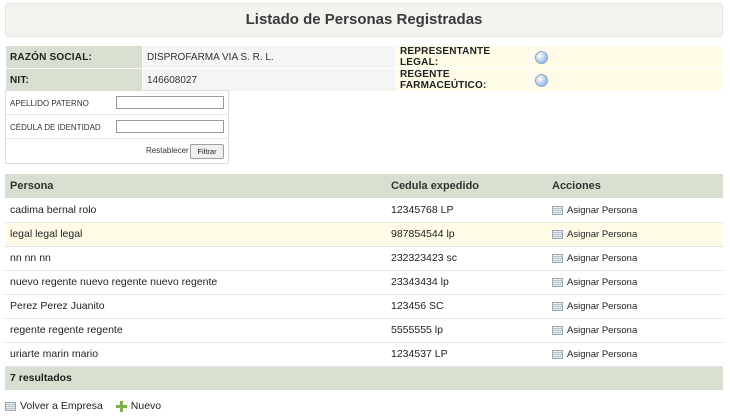 The width and height of the screenshot is (730, 420). Describe the element at coordinates (170, 102) in the screenshot. I see `apellido-paterno-input` at that location.